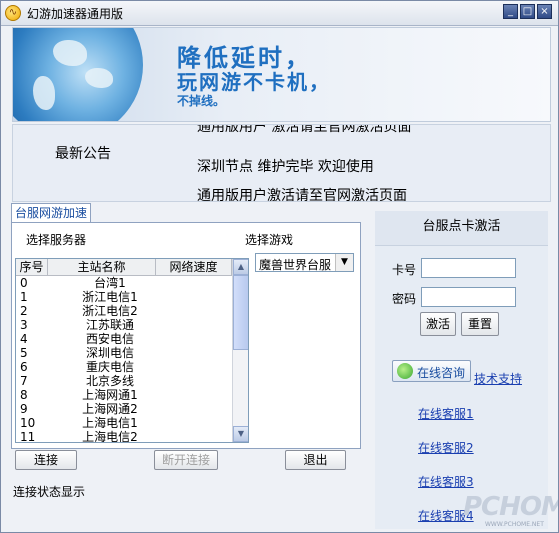  What do you see at coordinates (24, 297) in the screenshot?
I see `server-row-number: 1` at bounding box center [24, 297].